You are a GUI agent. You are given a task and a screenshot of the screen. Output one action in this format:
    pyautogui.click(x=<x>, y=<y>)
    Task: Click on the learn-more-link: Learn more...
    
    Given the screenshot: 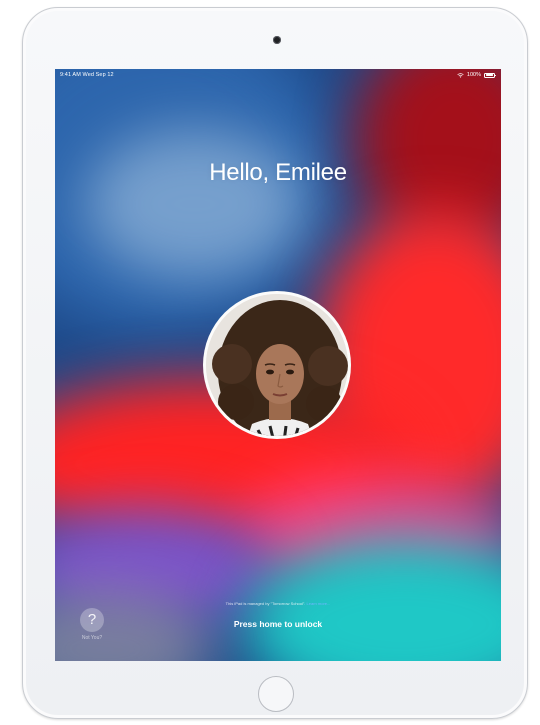 What is the action you would take?
    pyautogui.click(x=319, y=603)
    